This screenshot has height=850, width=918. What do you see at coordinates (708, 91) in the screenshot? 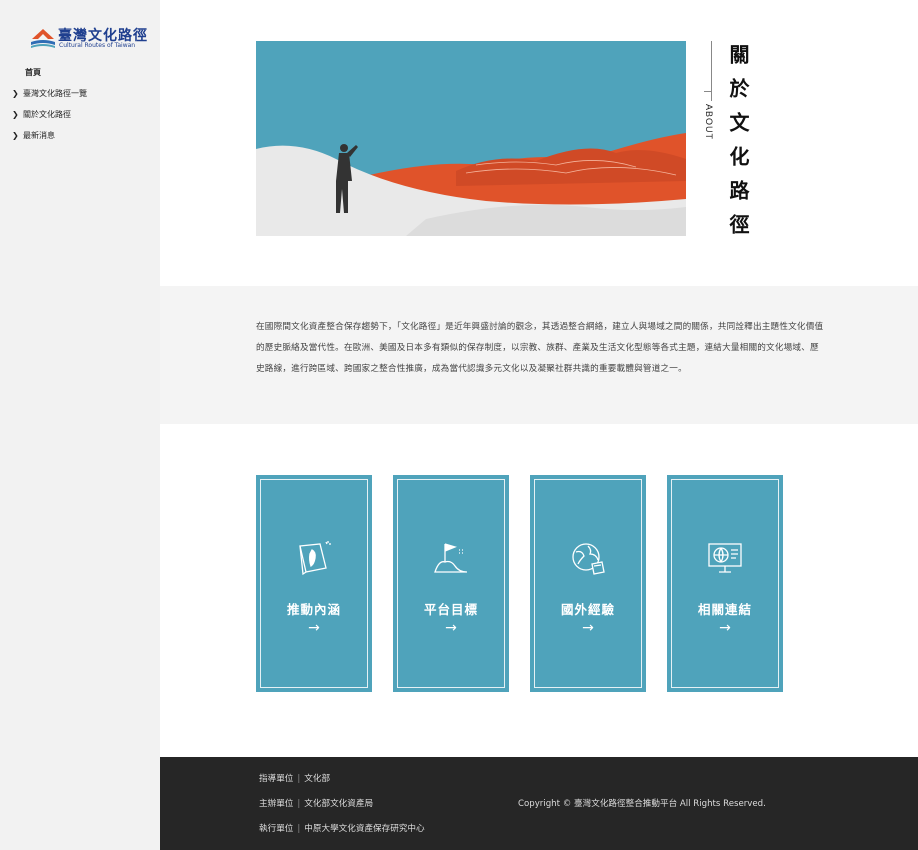
I see `about-divider-tick` at bounding box center [708, 91].